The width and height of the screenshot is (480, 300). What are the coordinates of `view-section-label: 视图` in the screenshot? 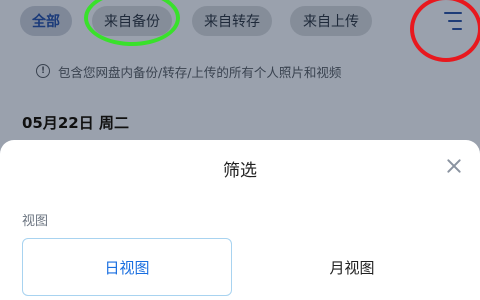 It's located at (35, 221).